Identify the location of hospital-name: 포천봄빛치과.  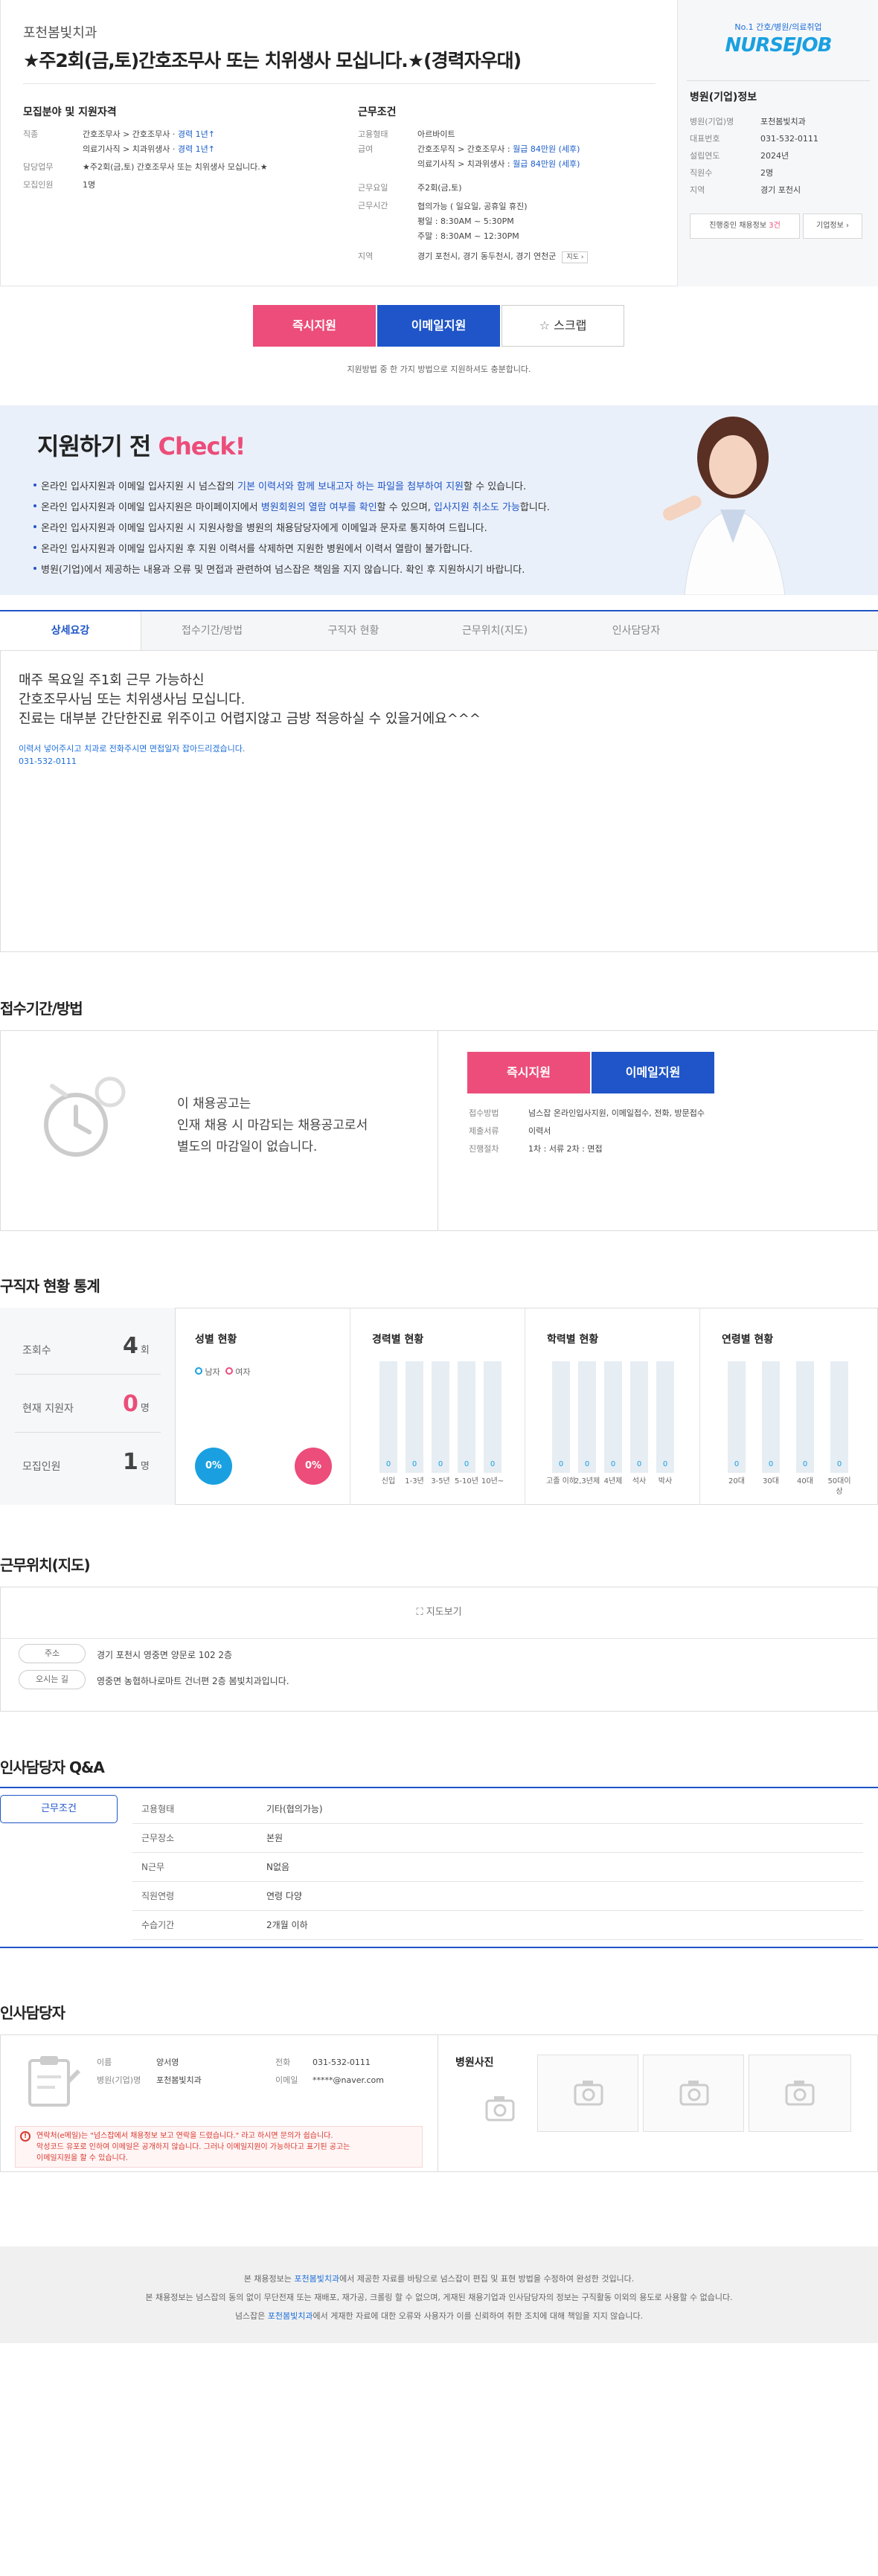
(60, 32).